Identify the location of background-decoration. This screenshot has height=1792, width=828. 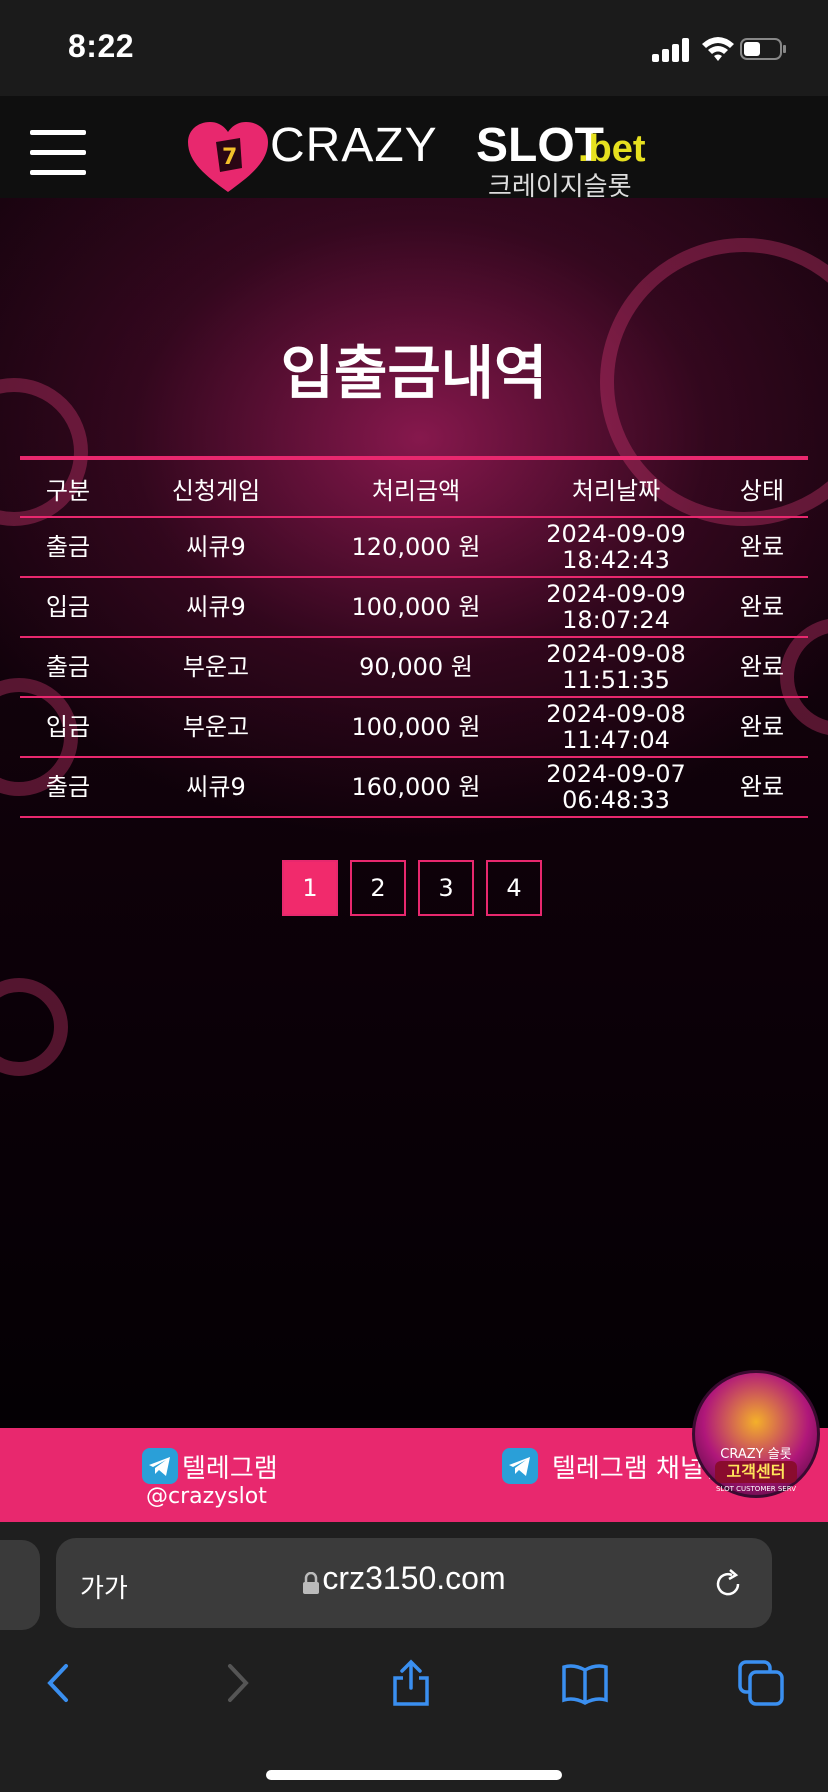
(34, 1027).